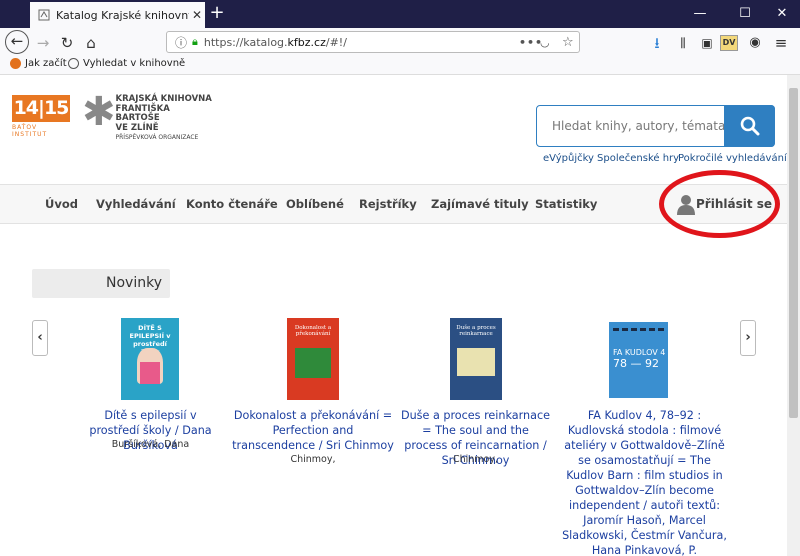 The height and width of the screenshot is (556, 800). Describe the element at coordinates (197, 15) in the screenshot. I see `close-tab-icon: ✕` at that location.